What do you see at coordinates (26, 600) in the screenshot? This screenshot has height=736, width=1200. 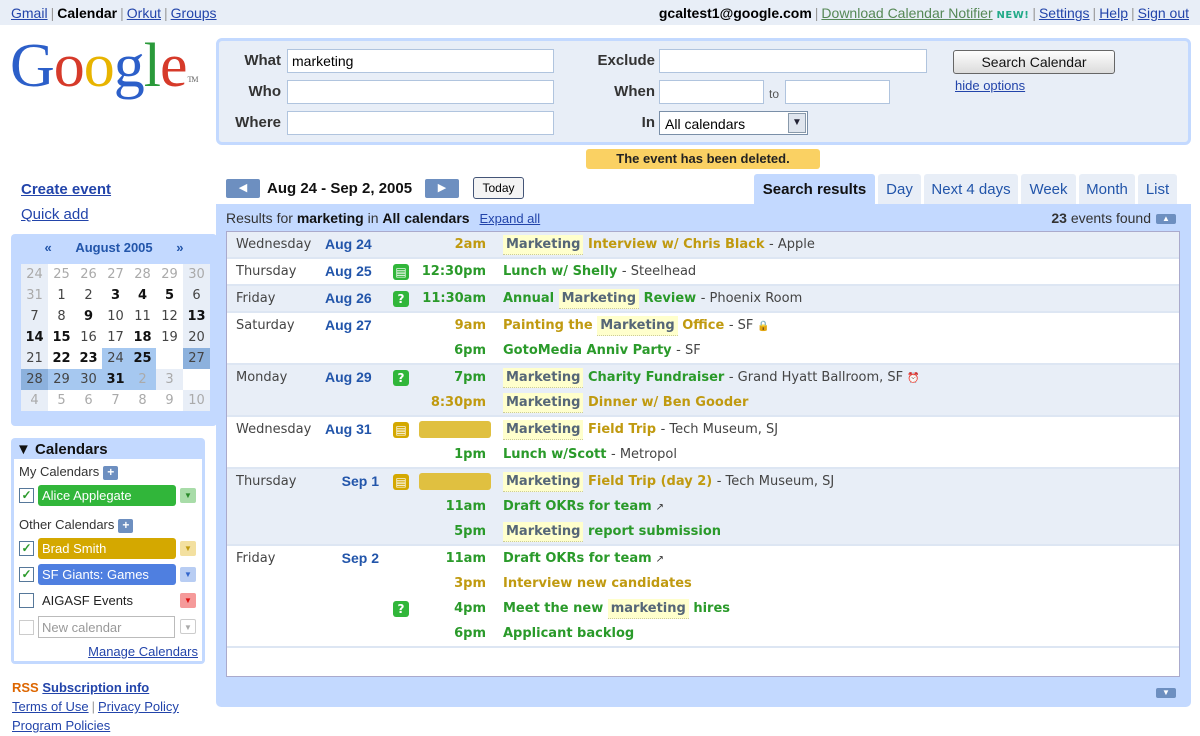 I see `calendar-checkbox` at bounding box center [26, 600].